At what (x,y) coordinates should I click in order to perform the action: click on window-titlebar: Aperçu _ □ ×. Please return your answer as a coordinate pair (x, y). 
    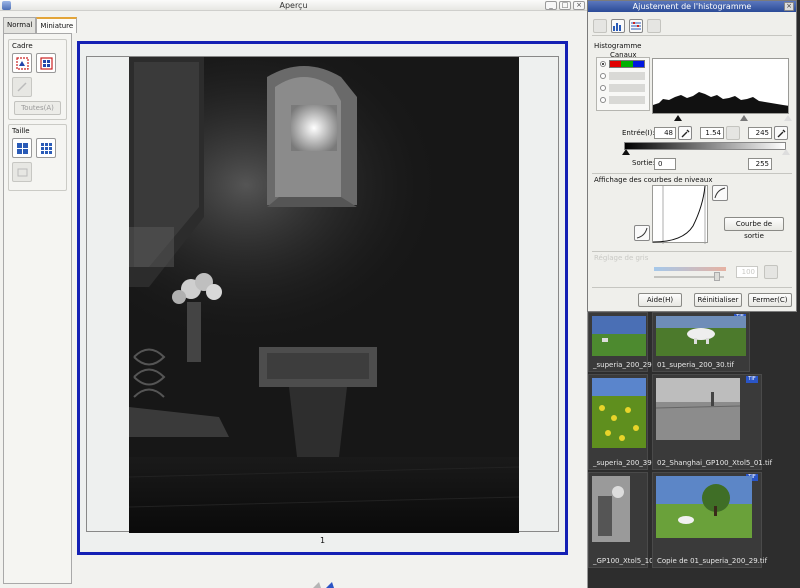
    Looking at the image, I should click on (293, 5).